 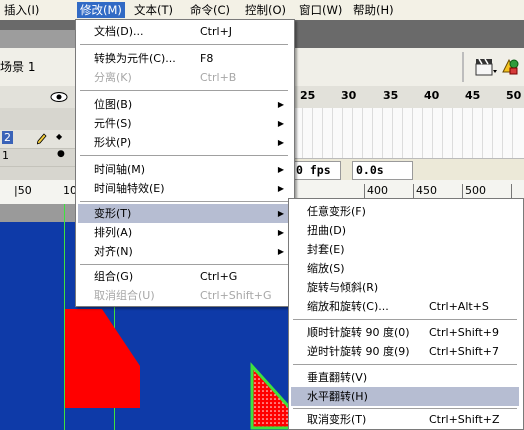 What do you see at coordinates (18, 67) in the screenshot?
I see `scene-label: 场景 1` at bounding box center [18, 67].